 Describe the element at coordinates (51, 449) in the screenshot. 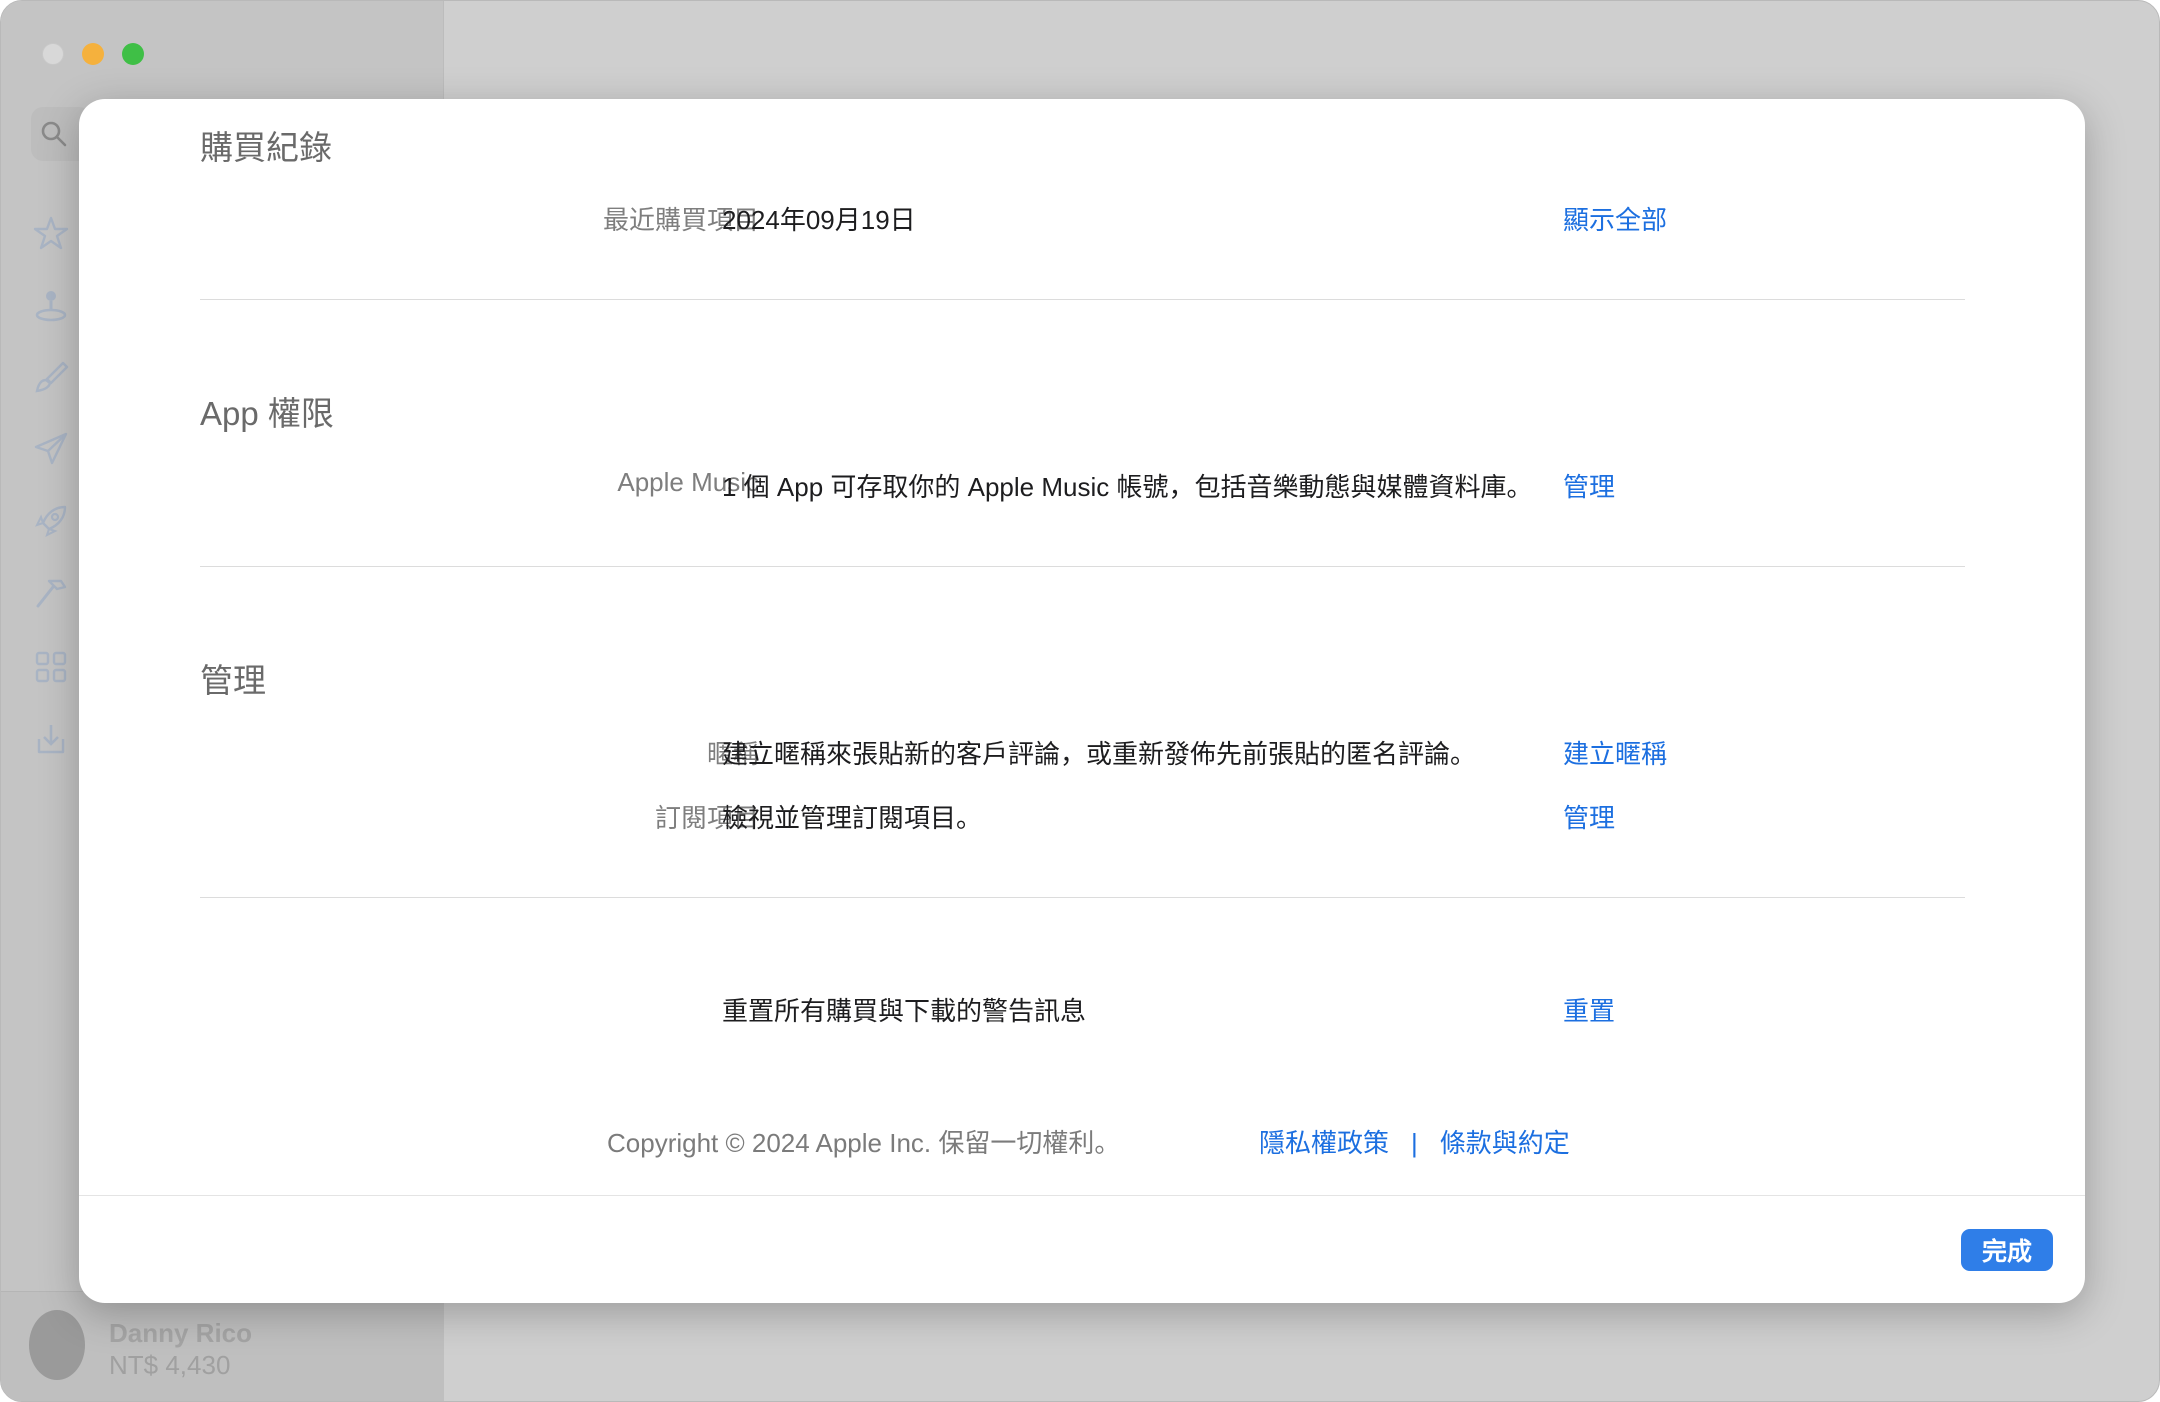

I see `send-icon` at that location.